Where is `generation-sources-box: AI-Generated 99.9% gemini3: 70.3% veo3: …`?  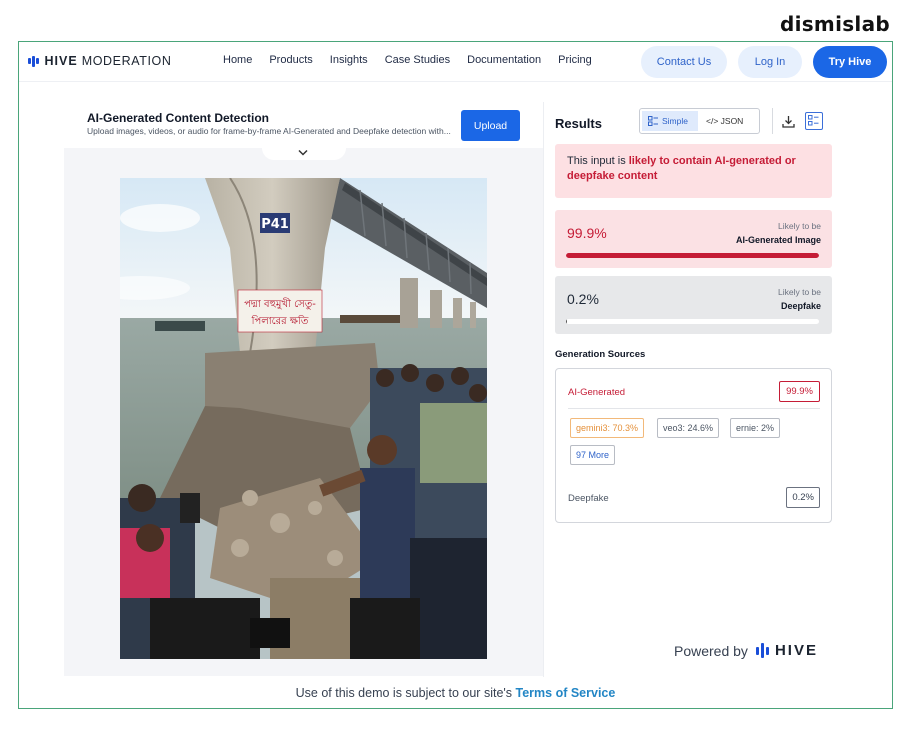
generation-sources-box: AI-Generated 99.9% gemini3: 70.3% veo3: … is located at coordinates (693, 445).